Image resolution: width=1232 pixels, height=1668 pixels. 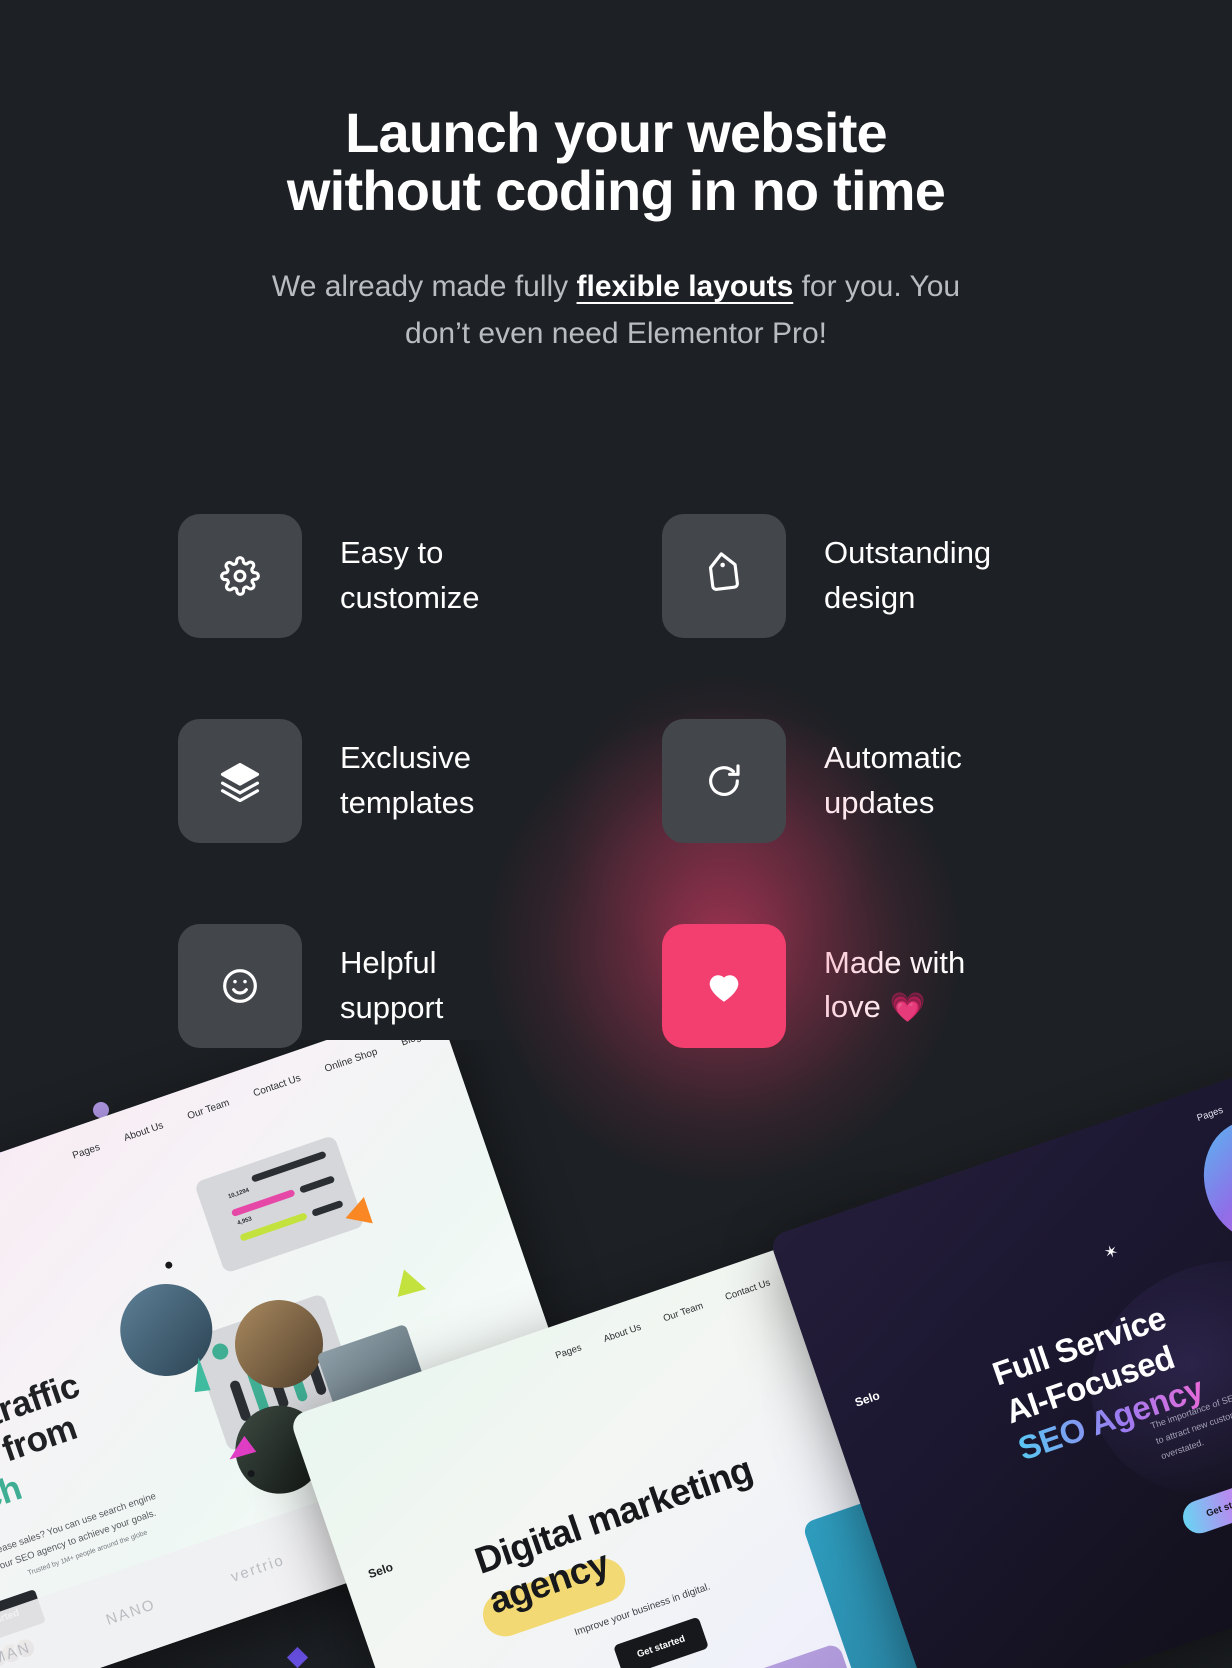 I want to click on flexible-layouts-link: flexible layouts, so click(x=685, y=286).